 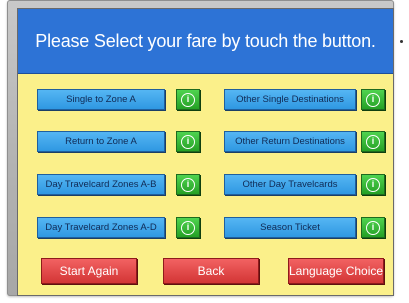 I want to click on info-button-other-return: i, so click(x=373, y=141).